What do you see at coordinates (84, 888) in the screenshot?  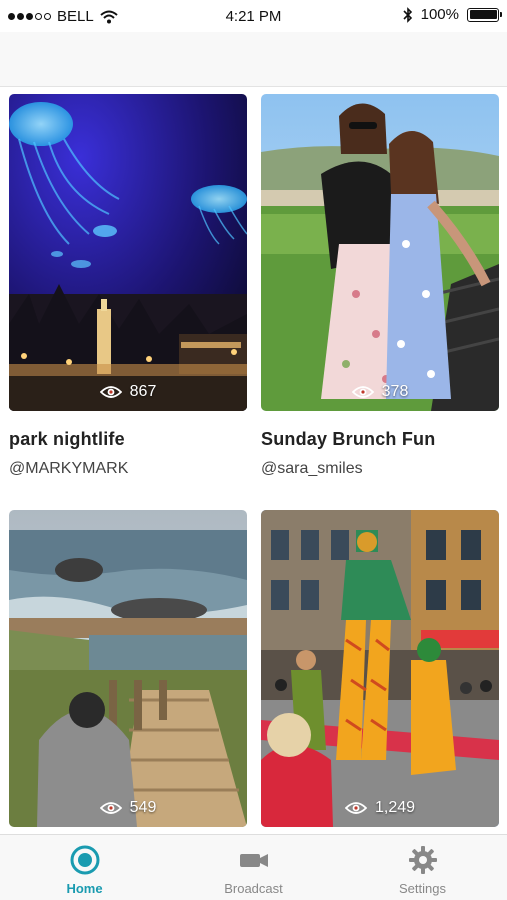 I see `tab-home-label: Home` at bounding box center [84, 888].